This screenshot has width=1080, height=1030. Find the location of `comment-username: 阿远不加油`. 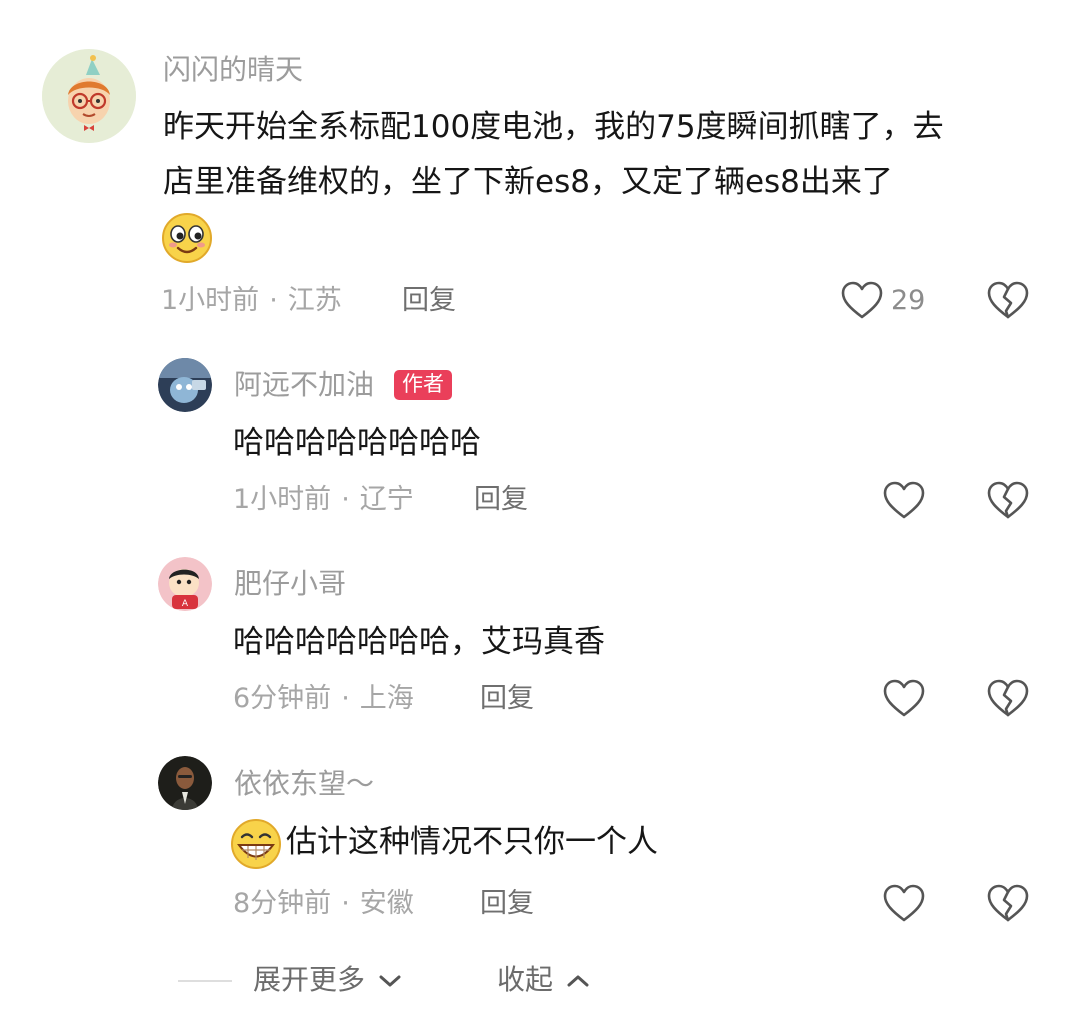

comment-username: 阿远不加油 is located at coordinates (304, 385).